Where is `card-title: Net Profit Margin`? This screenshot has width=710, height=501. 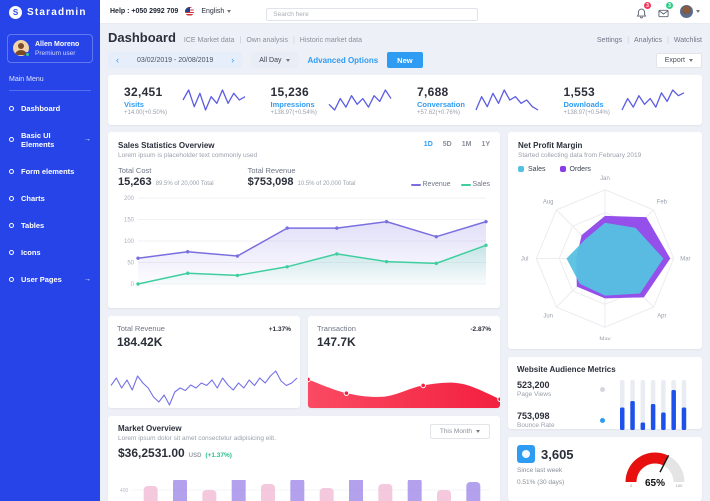 card-title: Net Profit Margin is located at coordinates (550, 145).